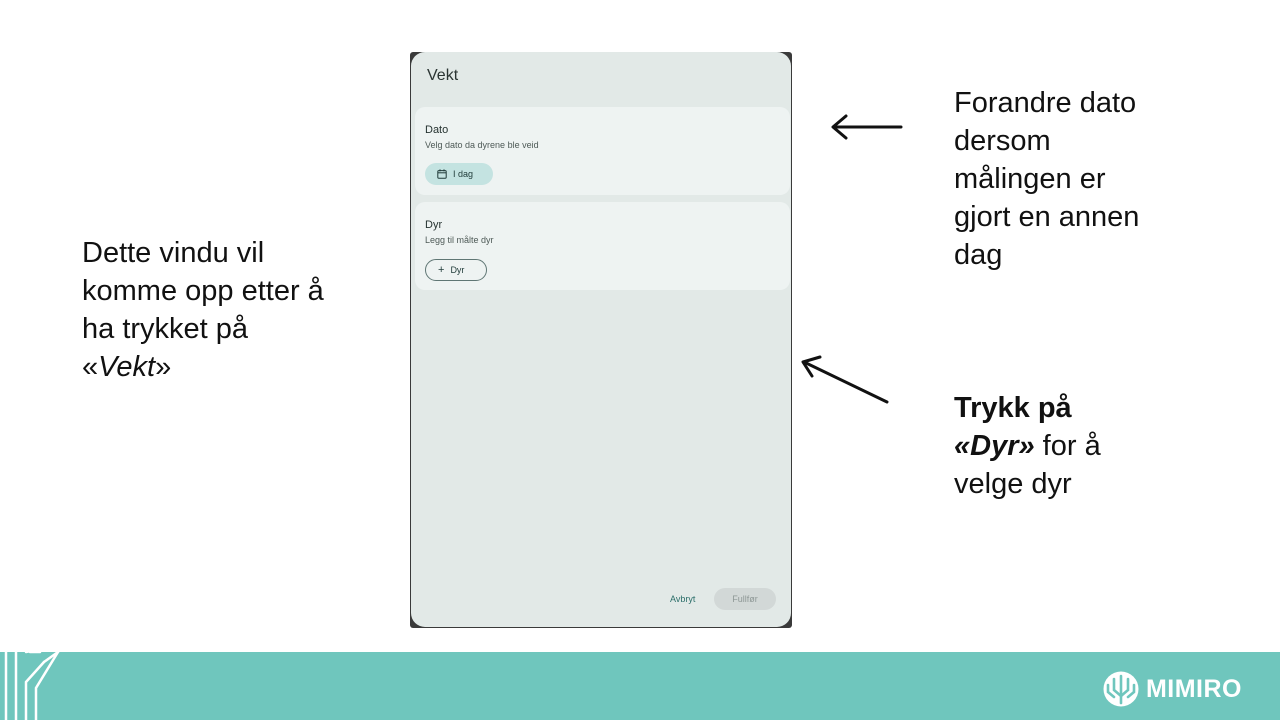 The height and width of the screenshot is (720, 1280). I want to click on right-top-line1: Forandre dato, so click(1045, 103).